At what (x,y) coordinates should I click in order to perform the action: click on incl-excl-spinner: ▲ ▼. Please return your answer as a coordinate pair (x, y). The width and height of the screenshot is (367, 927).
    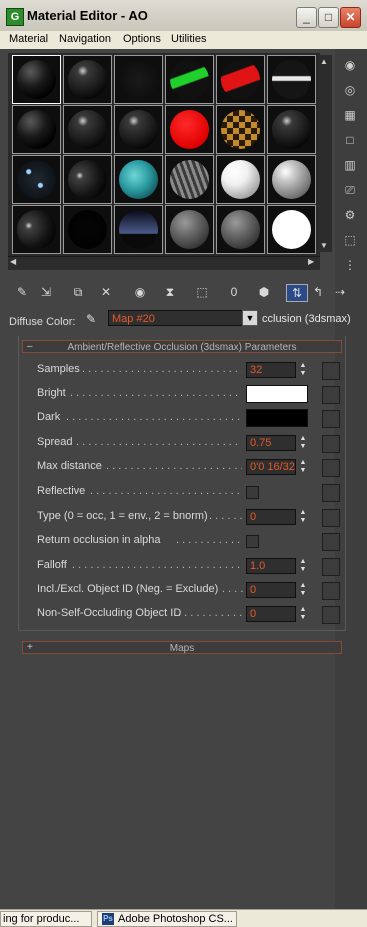
    Looking at the image, I should click on (303, 590).